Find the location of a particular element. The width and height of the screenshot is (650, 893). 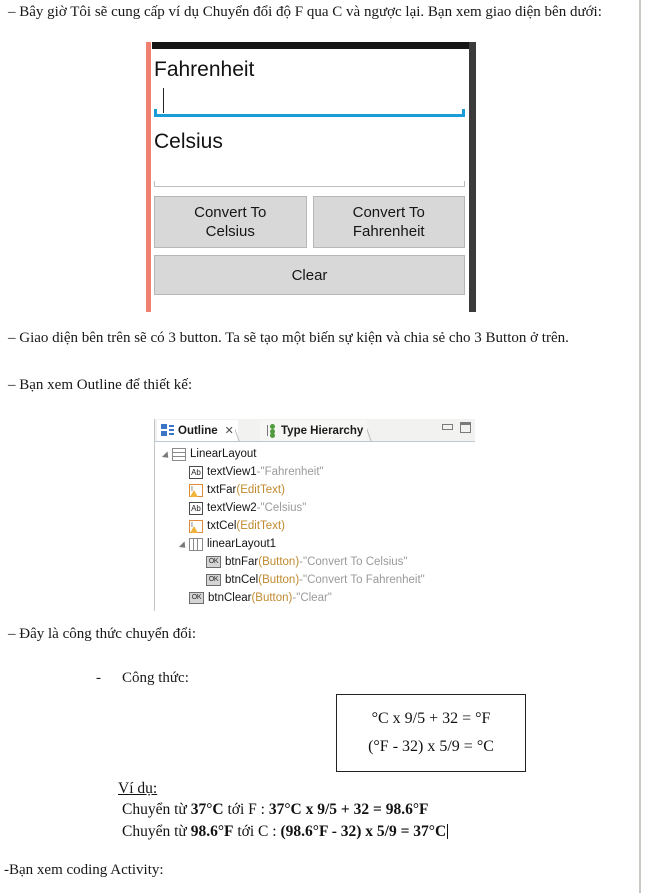

outline-window-buttons is located at coordinates (456, 427).